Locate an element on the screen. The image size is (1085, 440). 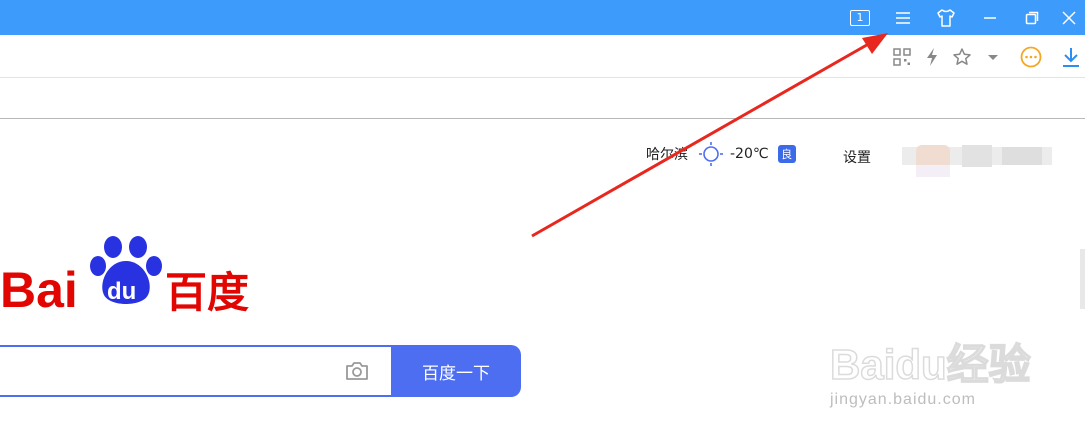
scrollbar is located at coordinates (1082, 279).